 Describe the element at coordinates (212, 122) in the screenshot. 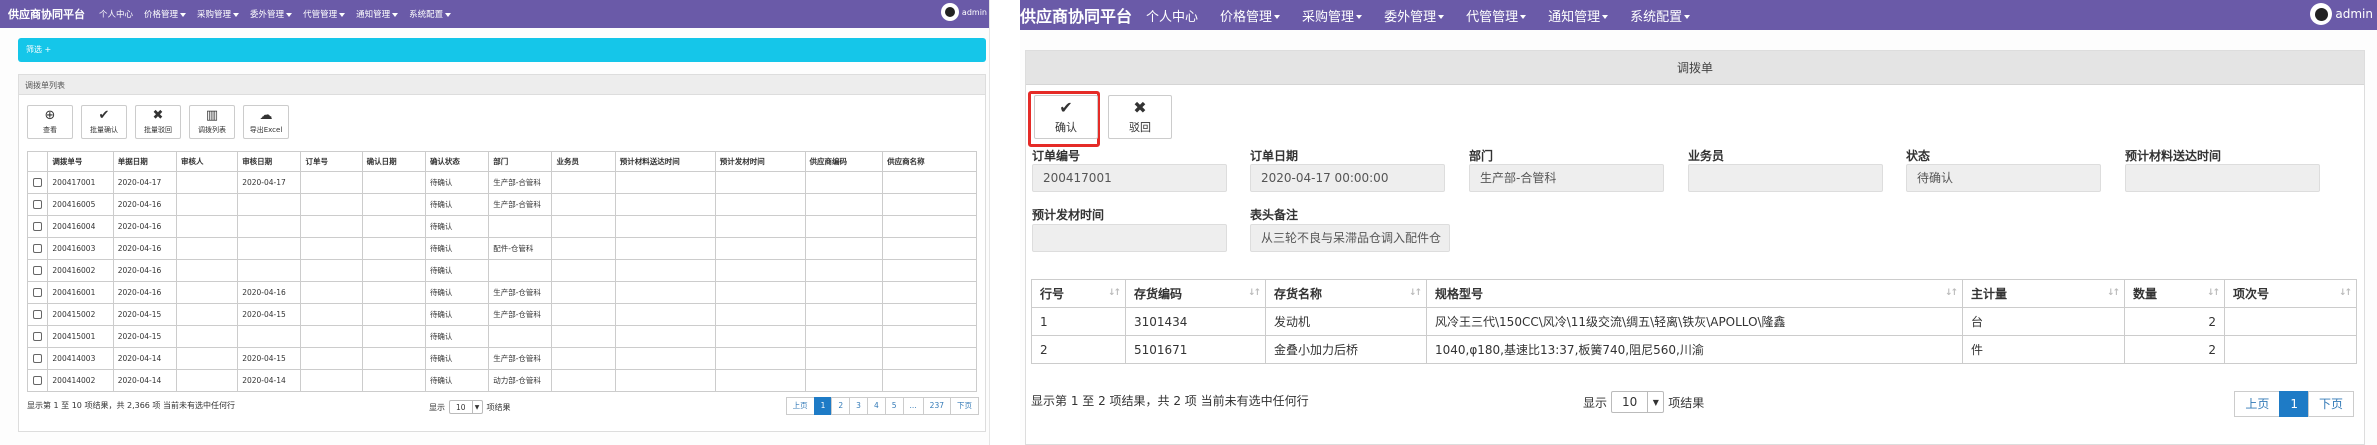

I see `transfer-list-button: ▥ 调拨列表` at that location.